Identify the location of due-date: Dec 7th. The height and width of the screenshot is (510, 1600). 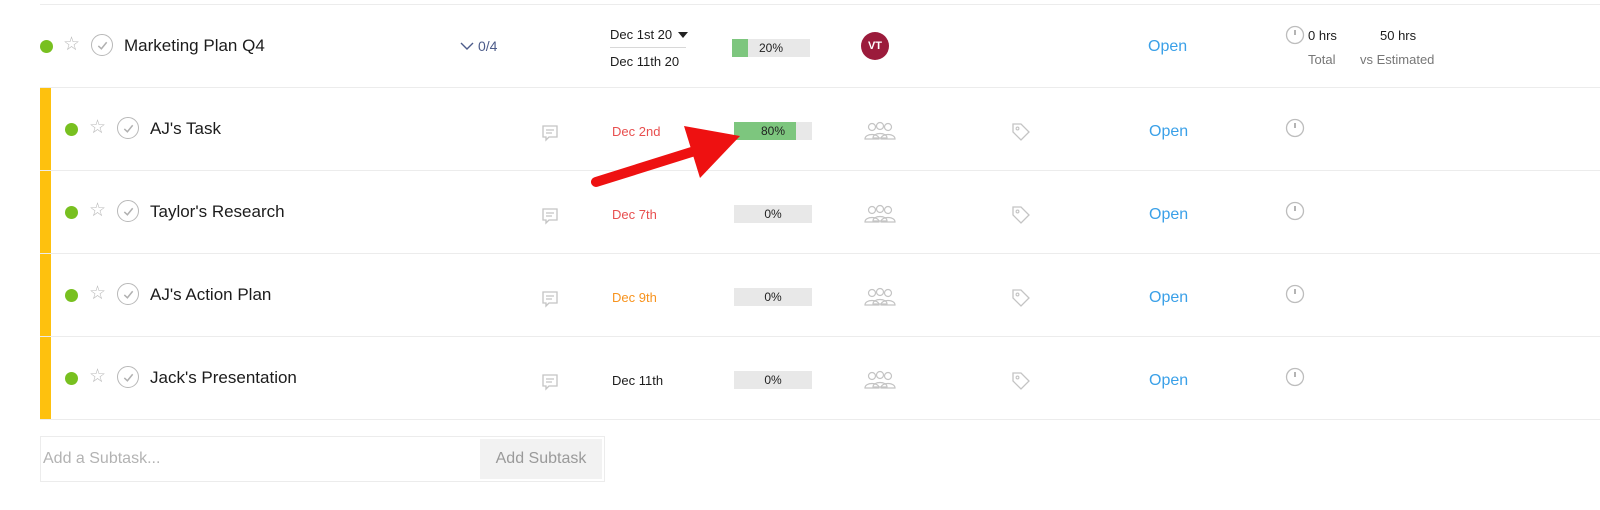
(634, 214).